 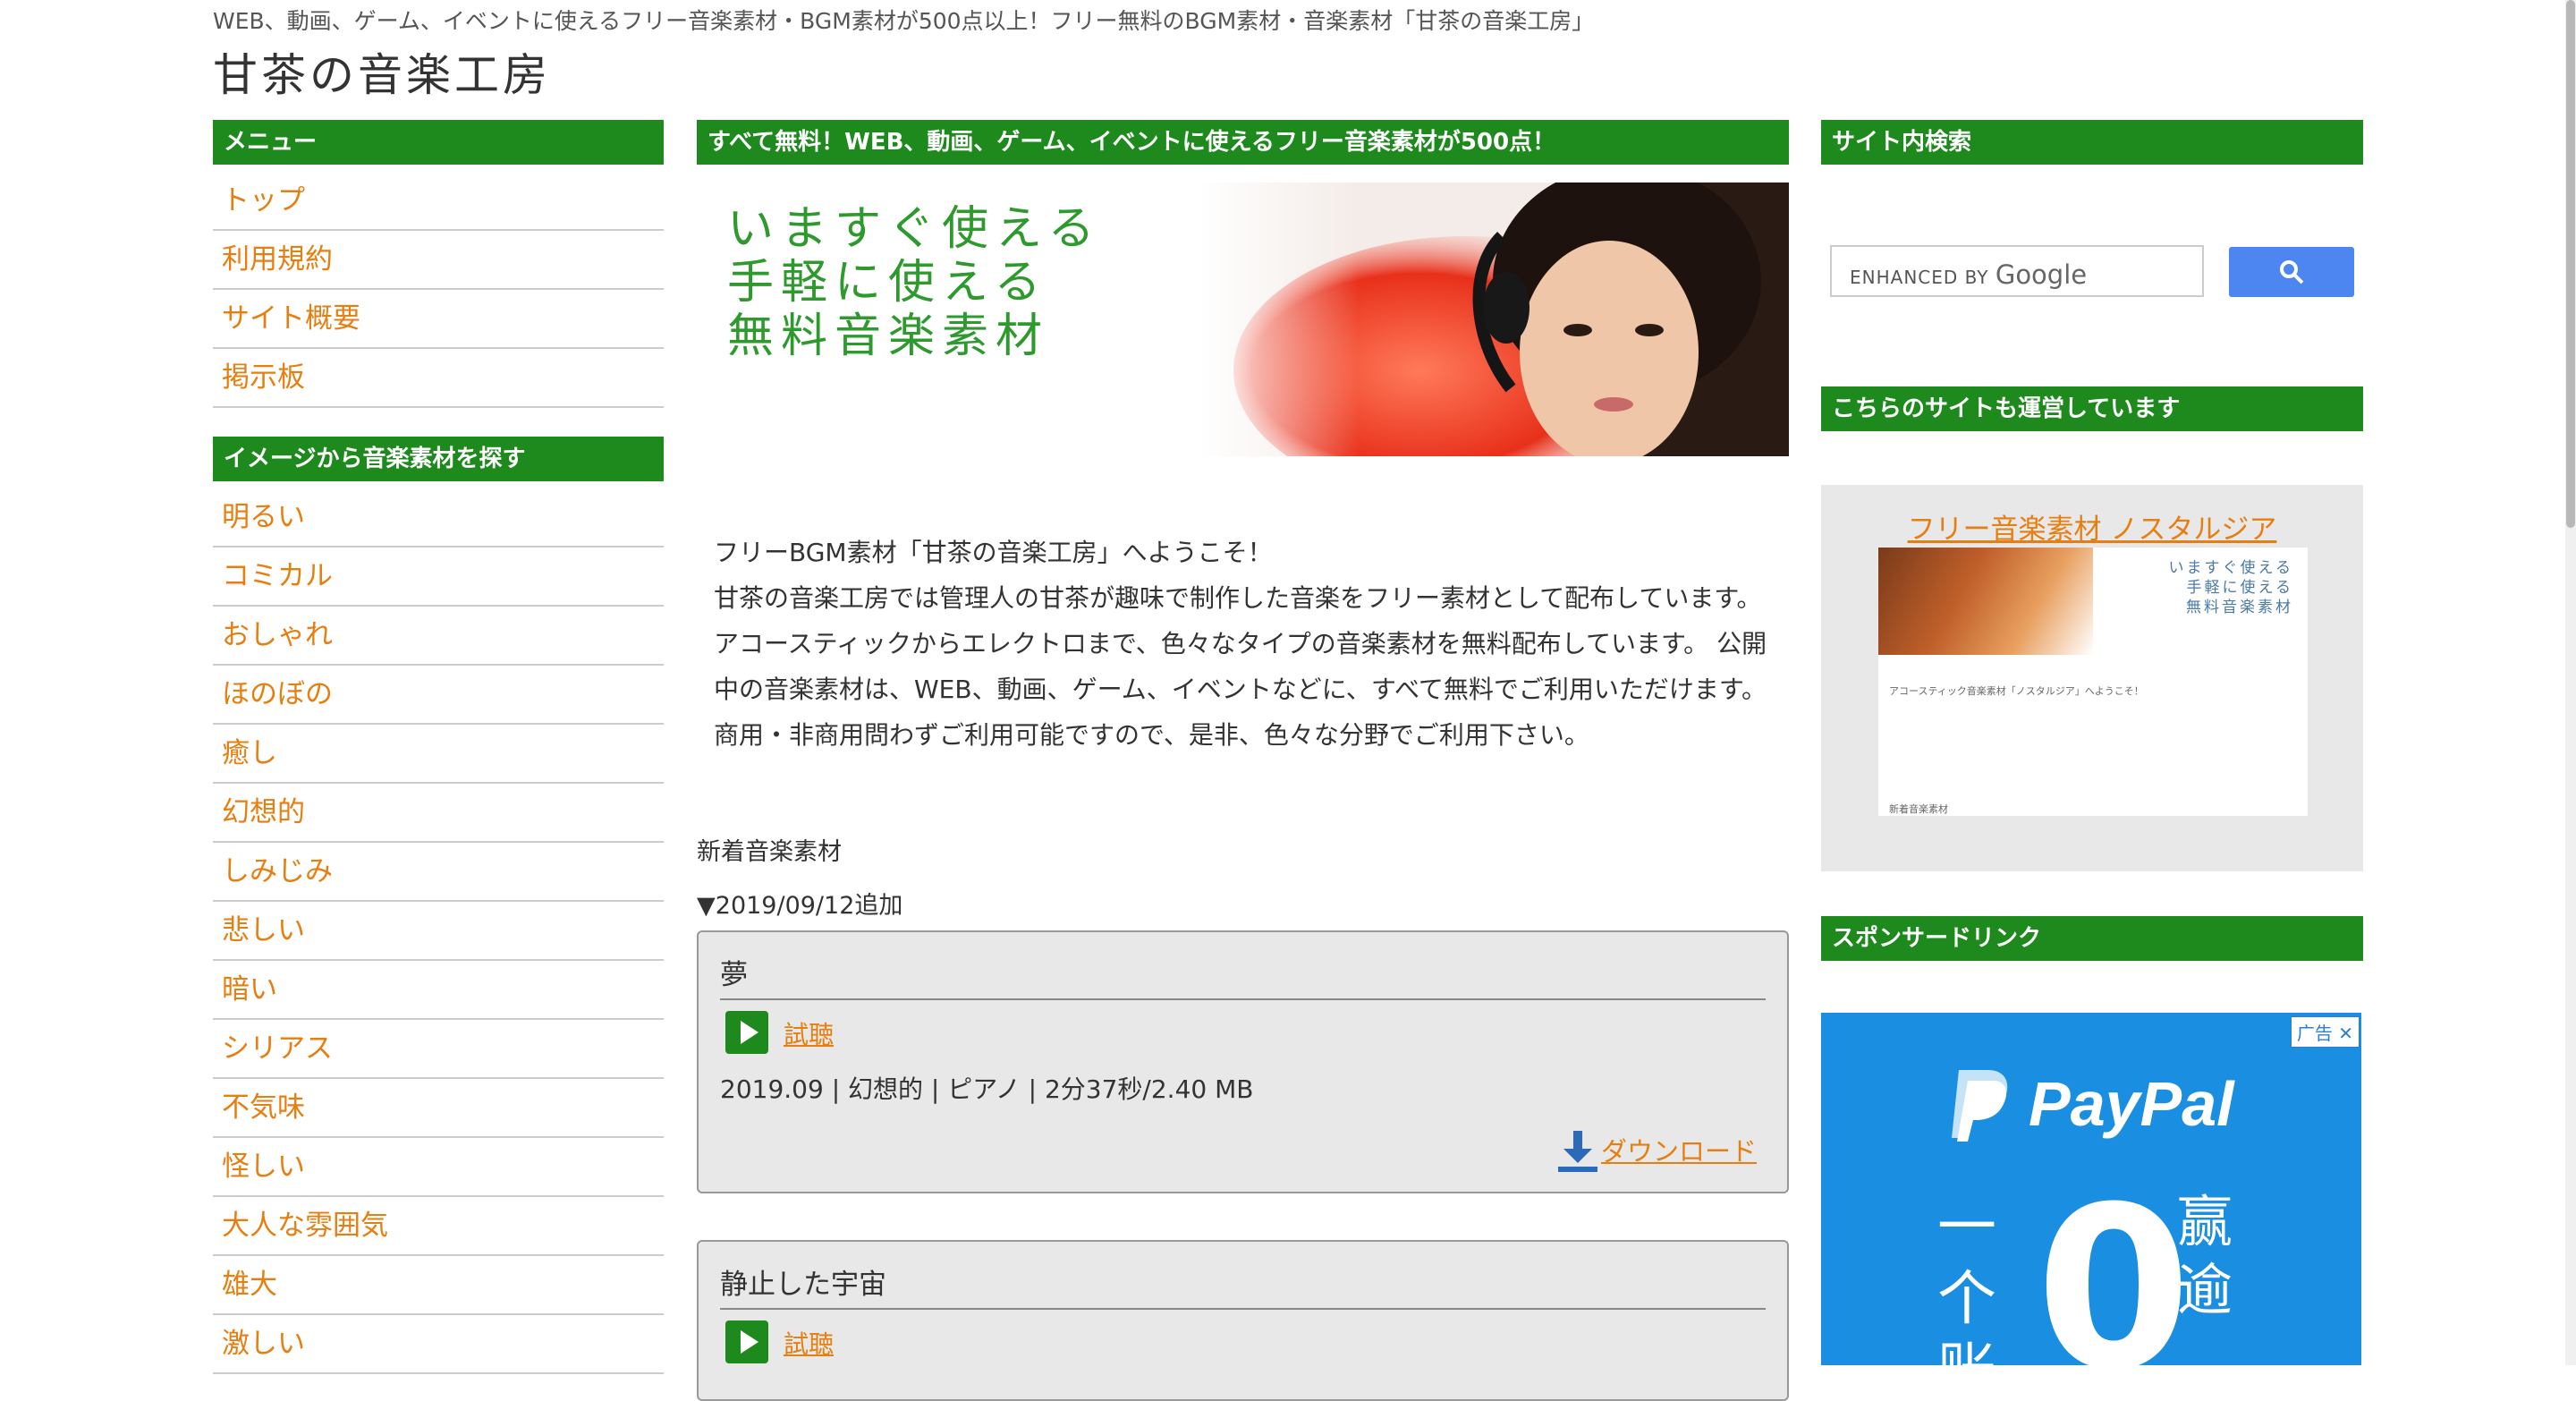 I want to click on main-banner-heading: すべて無料！WEB、動画、ゲーム、イベントに使えるフリー音楽素材が500点！, so click(x=1243, y=142).